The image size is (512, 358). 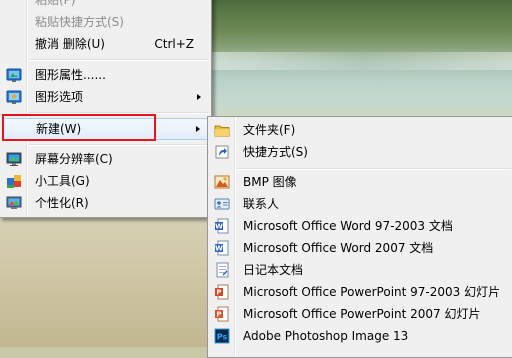 I want to click on menu-item-paste-shortcut: 粘贴快捷方式(S), so click(x=105, y=22).